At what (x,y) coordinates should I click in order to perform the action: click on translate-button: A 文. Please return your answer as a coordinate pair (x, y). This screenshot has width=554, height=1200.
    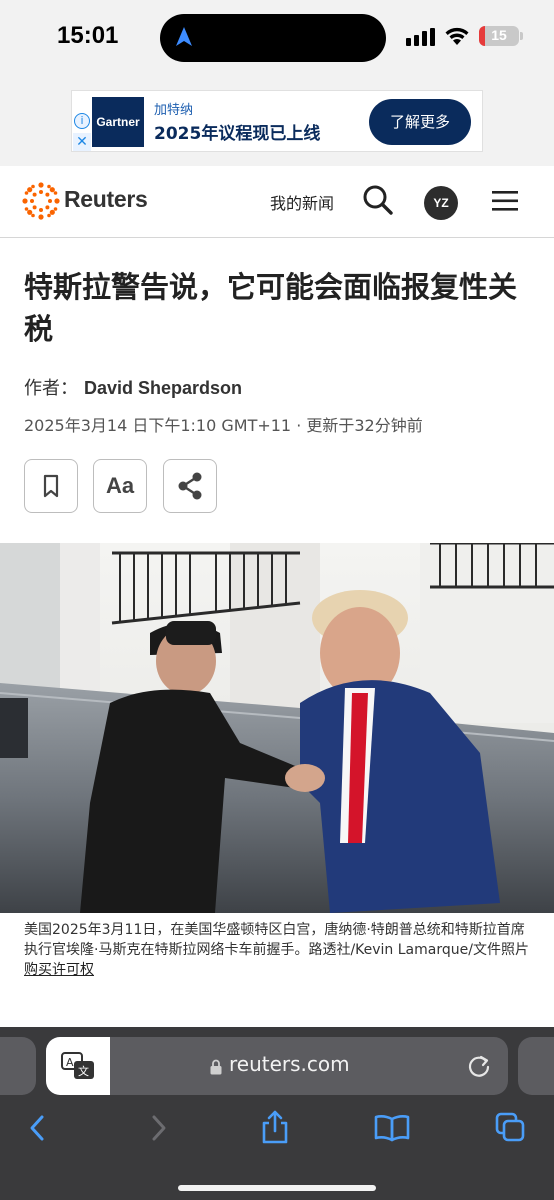
    Looking at the image, I should click on (78, 1066).